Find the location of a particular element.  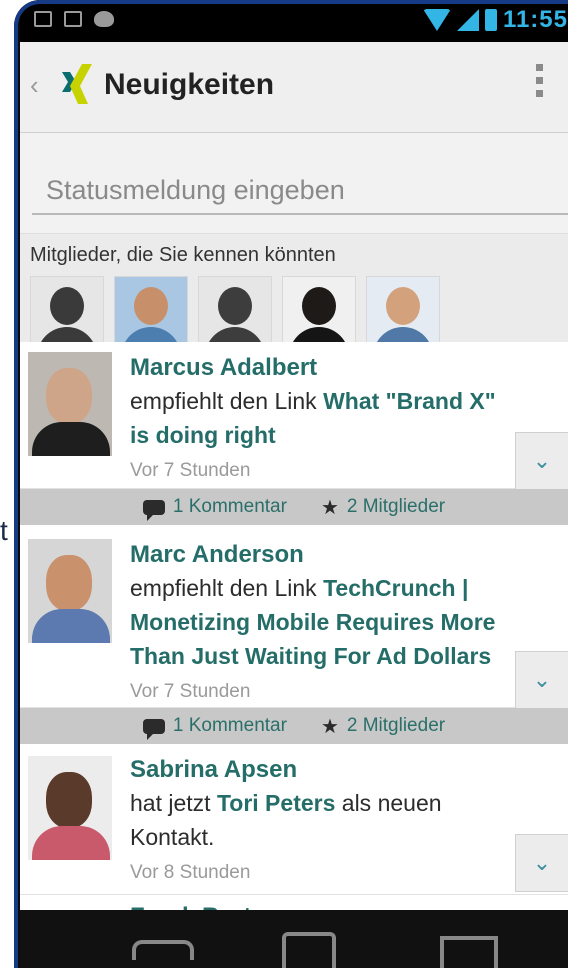

timestamp: Vor 8 Stunden is located at coordinates (190, 872).